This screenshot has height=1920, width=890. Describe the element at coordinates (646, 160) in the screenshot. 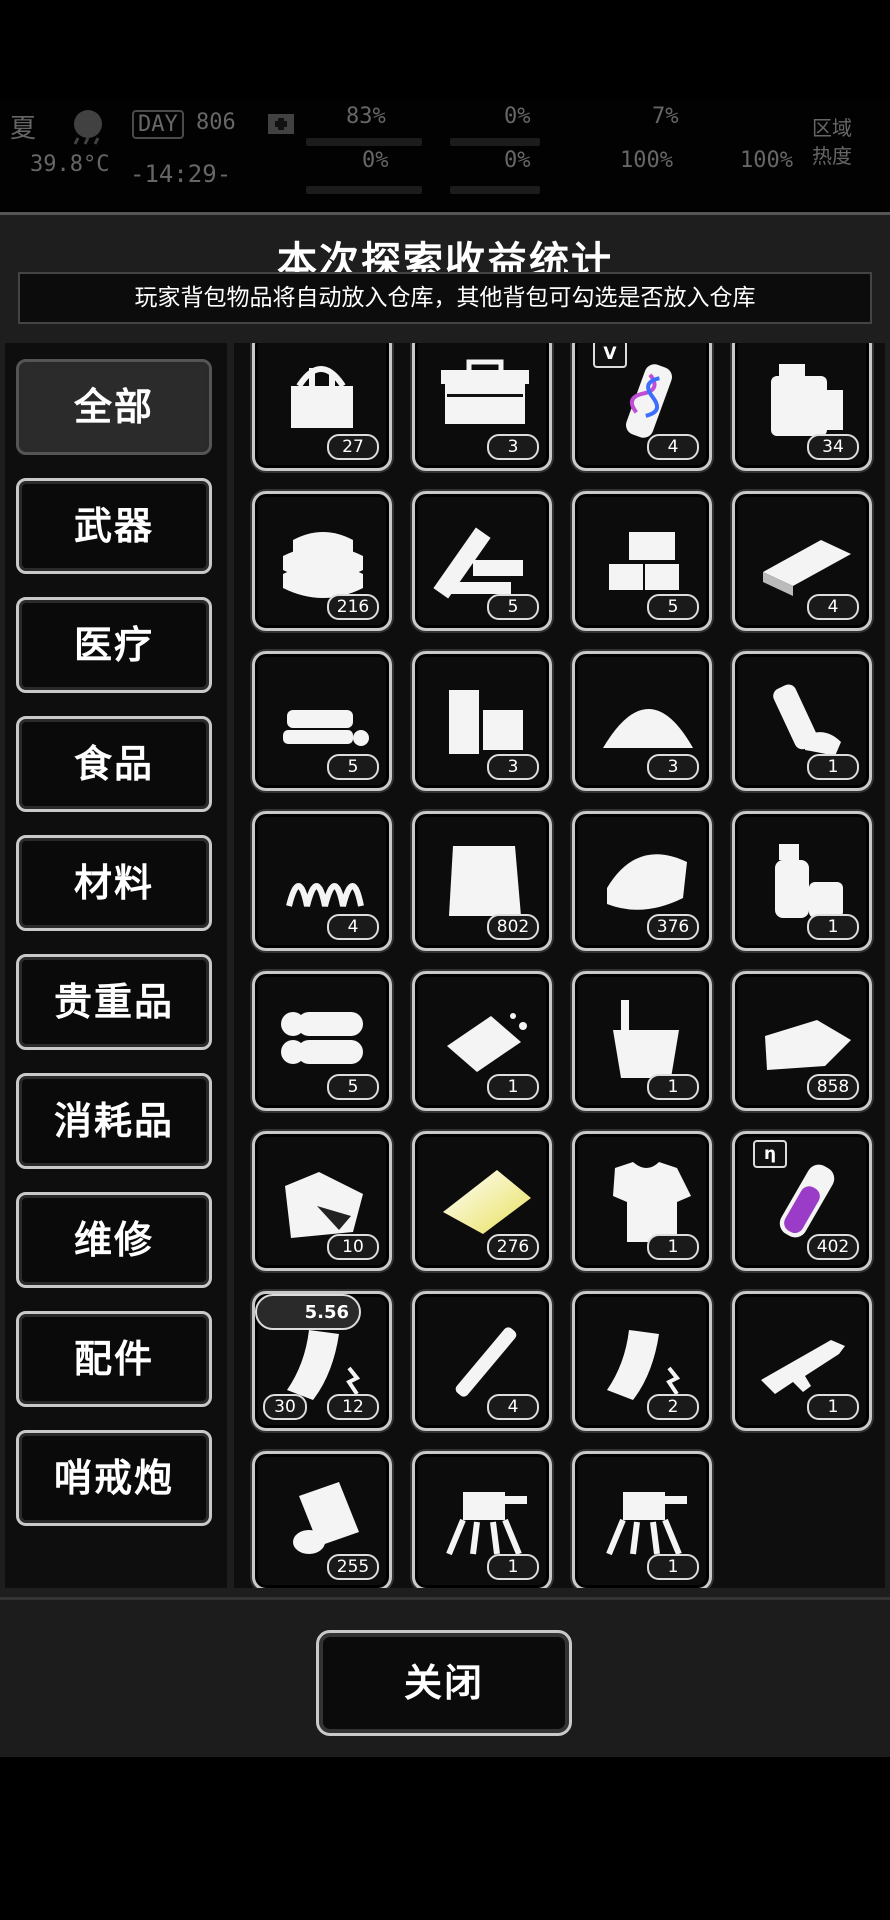

I see `stat-5: 100%` at that location.